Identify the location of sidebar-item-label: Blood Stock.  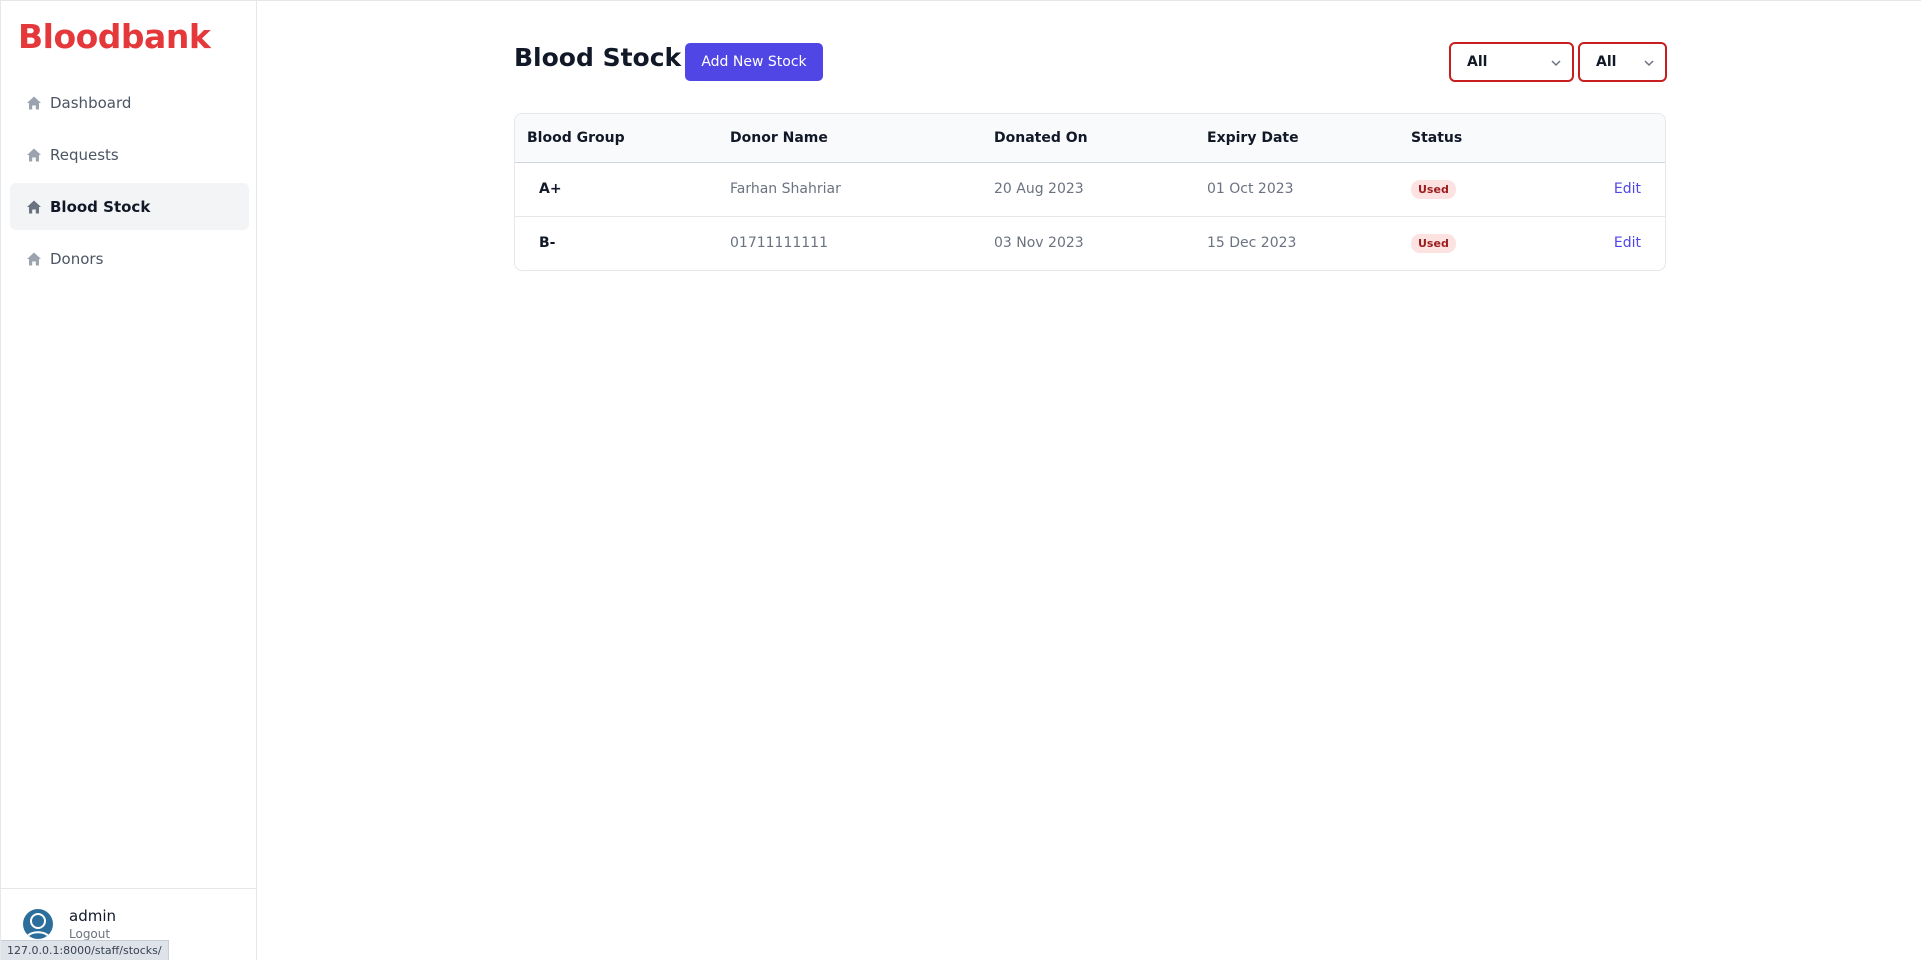
(100, 206).